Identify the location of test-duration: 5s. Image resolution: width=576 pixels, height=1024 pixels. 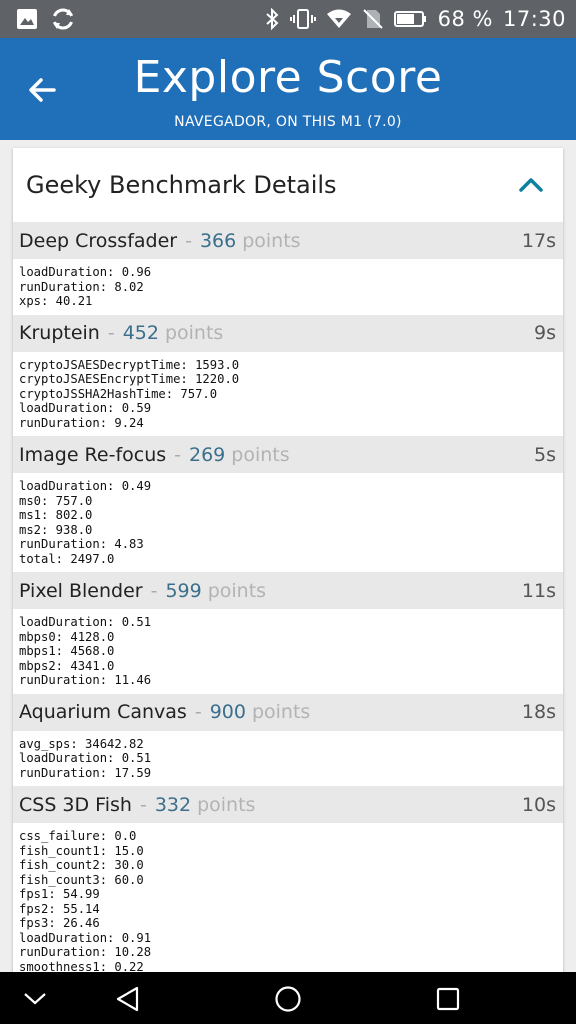
(545, 454).